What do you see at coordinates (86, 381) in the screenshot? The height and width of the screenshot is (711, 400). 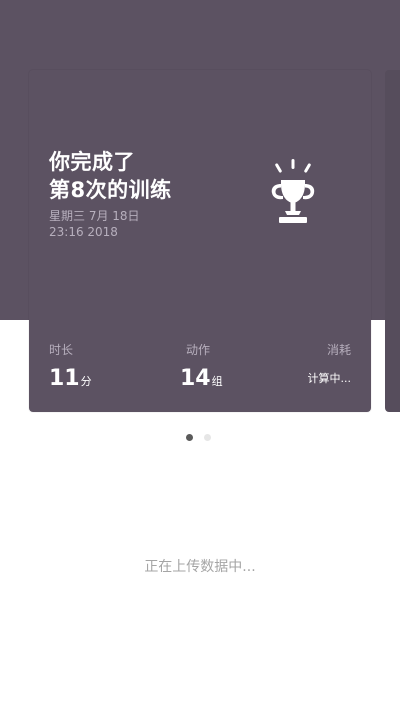 I see `duration-unit: 分` at bounding box center [86, 381].